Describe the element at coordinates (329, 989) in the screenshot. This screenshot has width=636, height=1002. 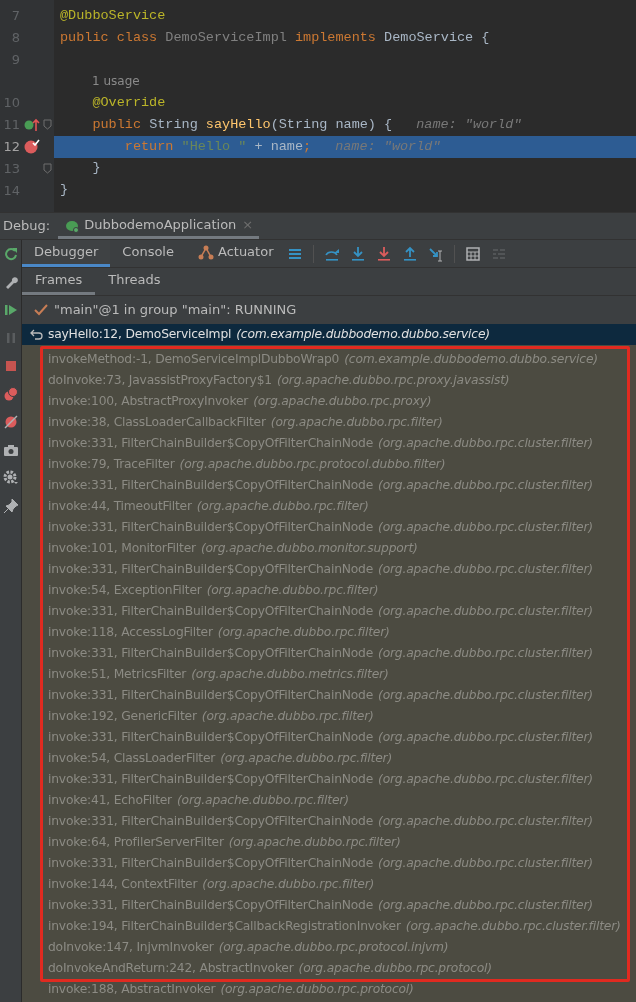
I see `stack-frame: invoke:188, AbstractInvoker (org.apache.dubbo.rpc.protocol)` at that location.